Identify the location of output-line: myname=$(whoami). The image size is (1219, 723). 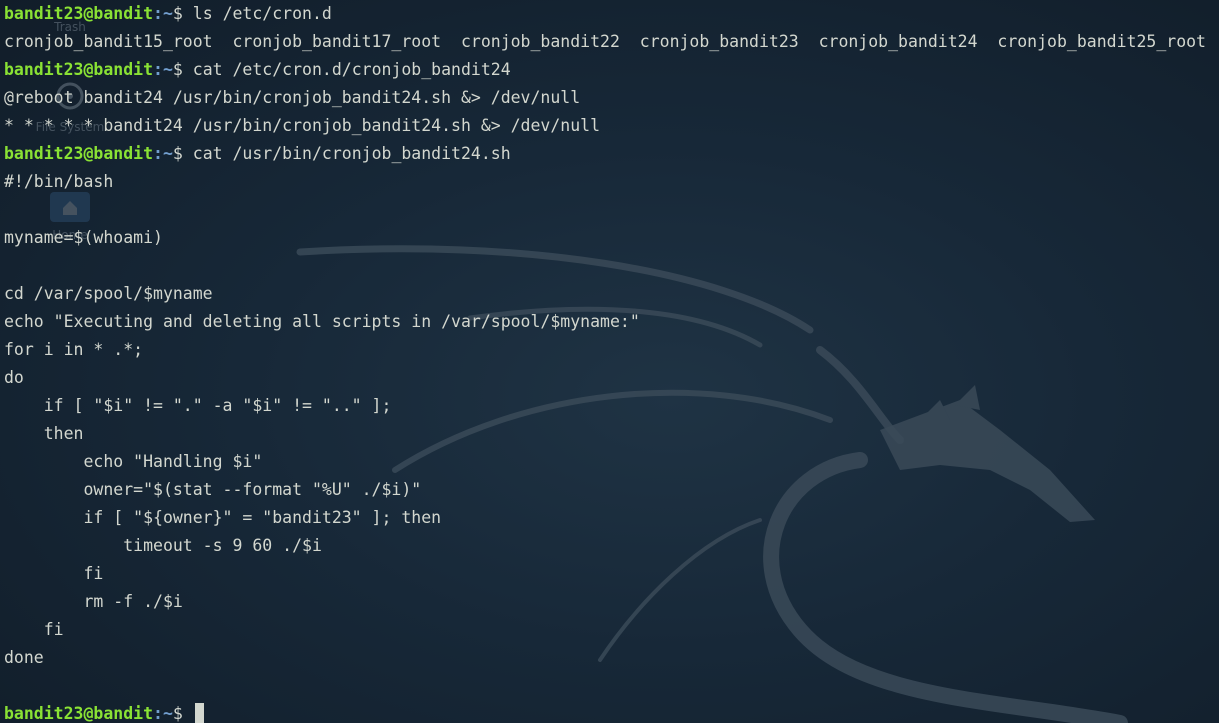
(83, 237).